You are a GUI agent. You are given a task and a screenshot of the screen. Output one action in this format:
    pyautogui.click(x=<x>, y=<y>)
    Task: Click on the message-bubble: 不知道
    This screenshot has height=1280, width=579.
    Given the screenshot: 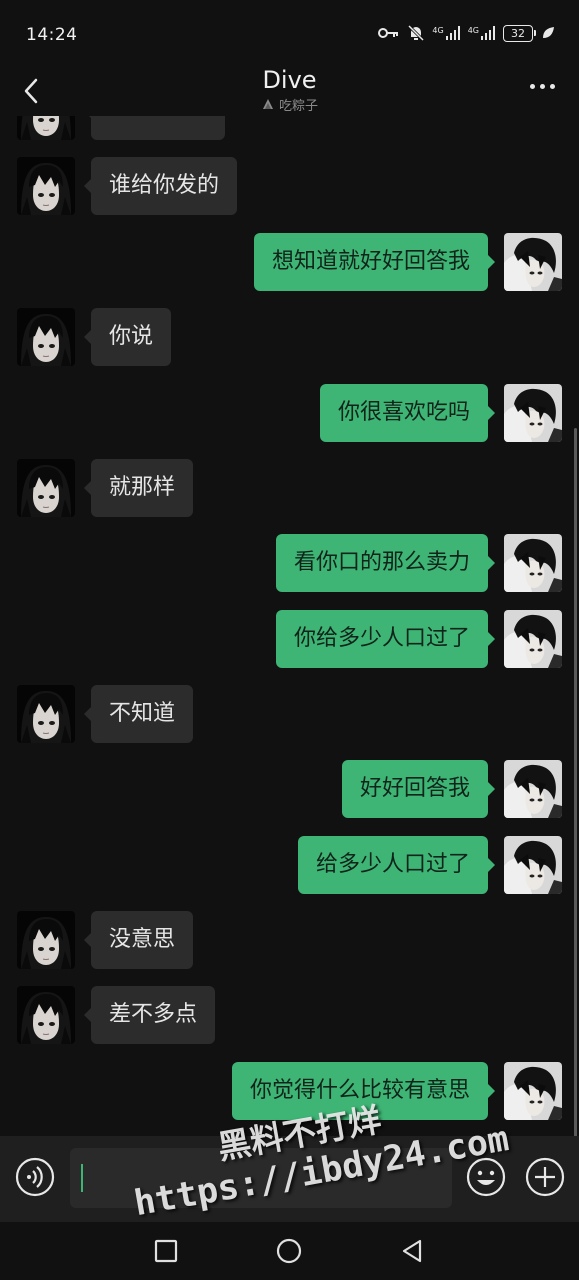 What is the action you would take?
    pyautogui.click(x=138, y=714)
    